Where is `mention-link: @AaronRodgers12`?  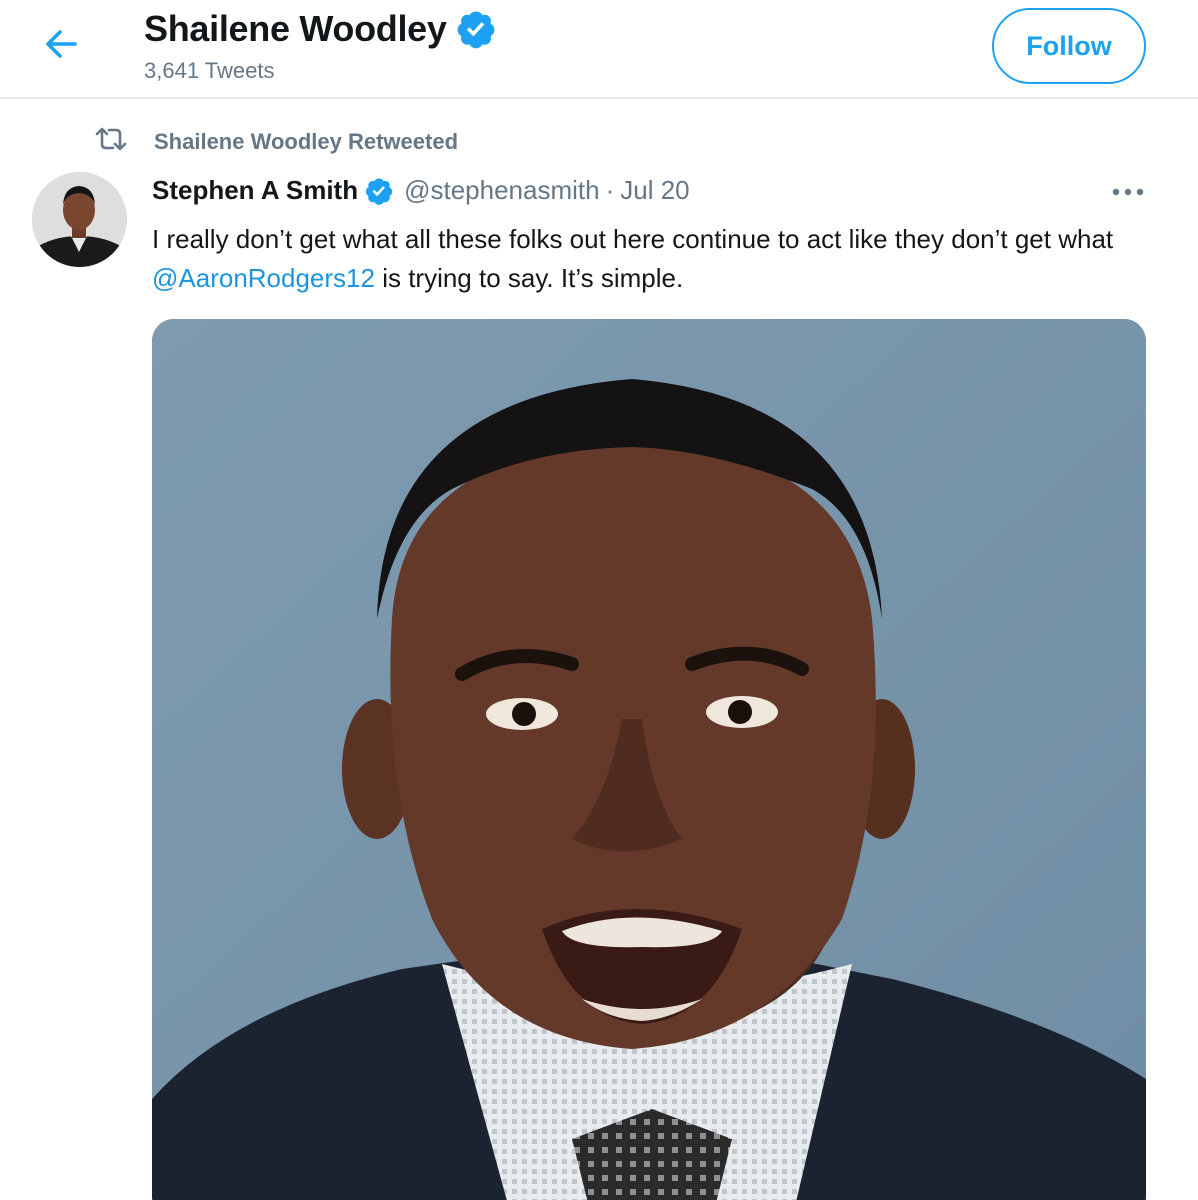
mention-link: @AaronRodgers12 is located at coordinates (263, 278).